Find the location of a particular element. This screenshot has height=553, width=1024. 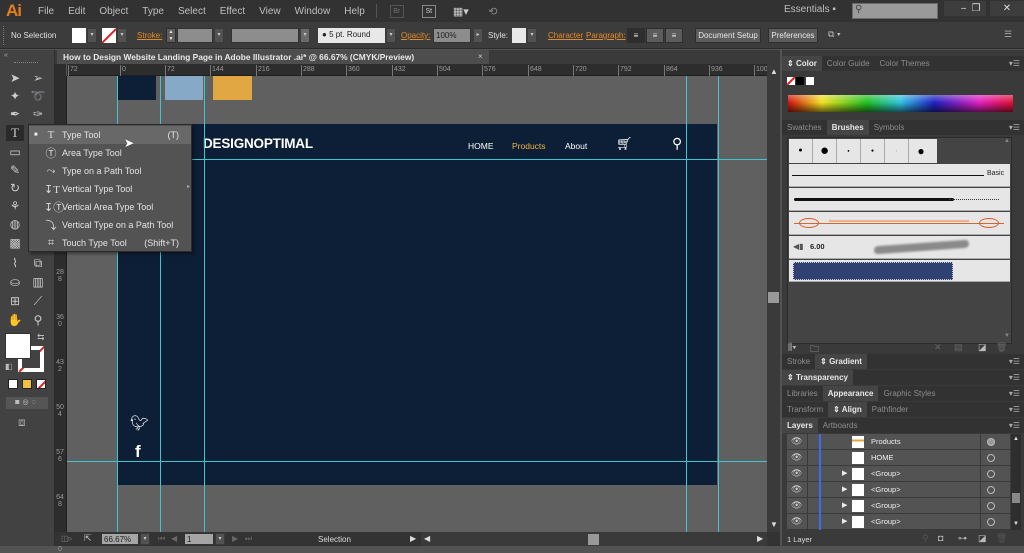

grip-handle is located at coordinates (4, 35).